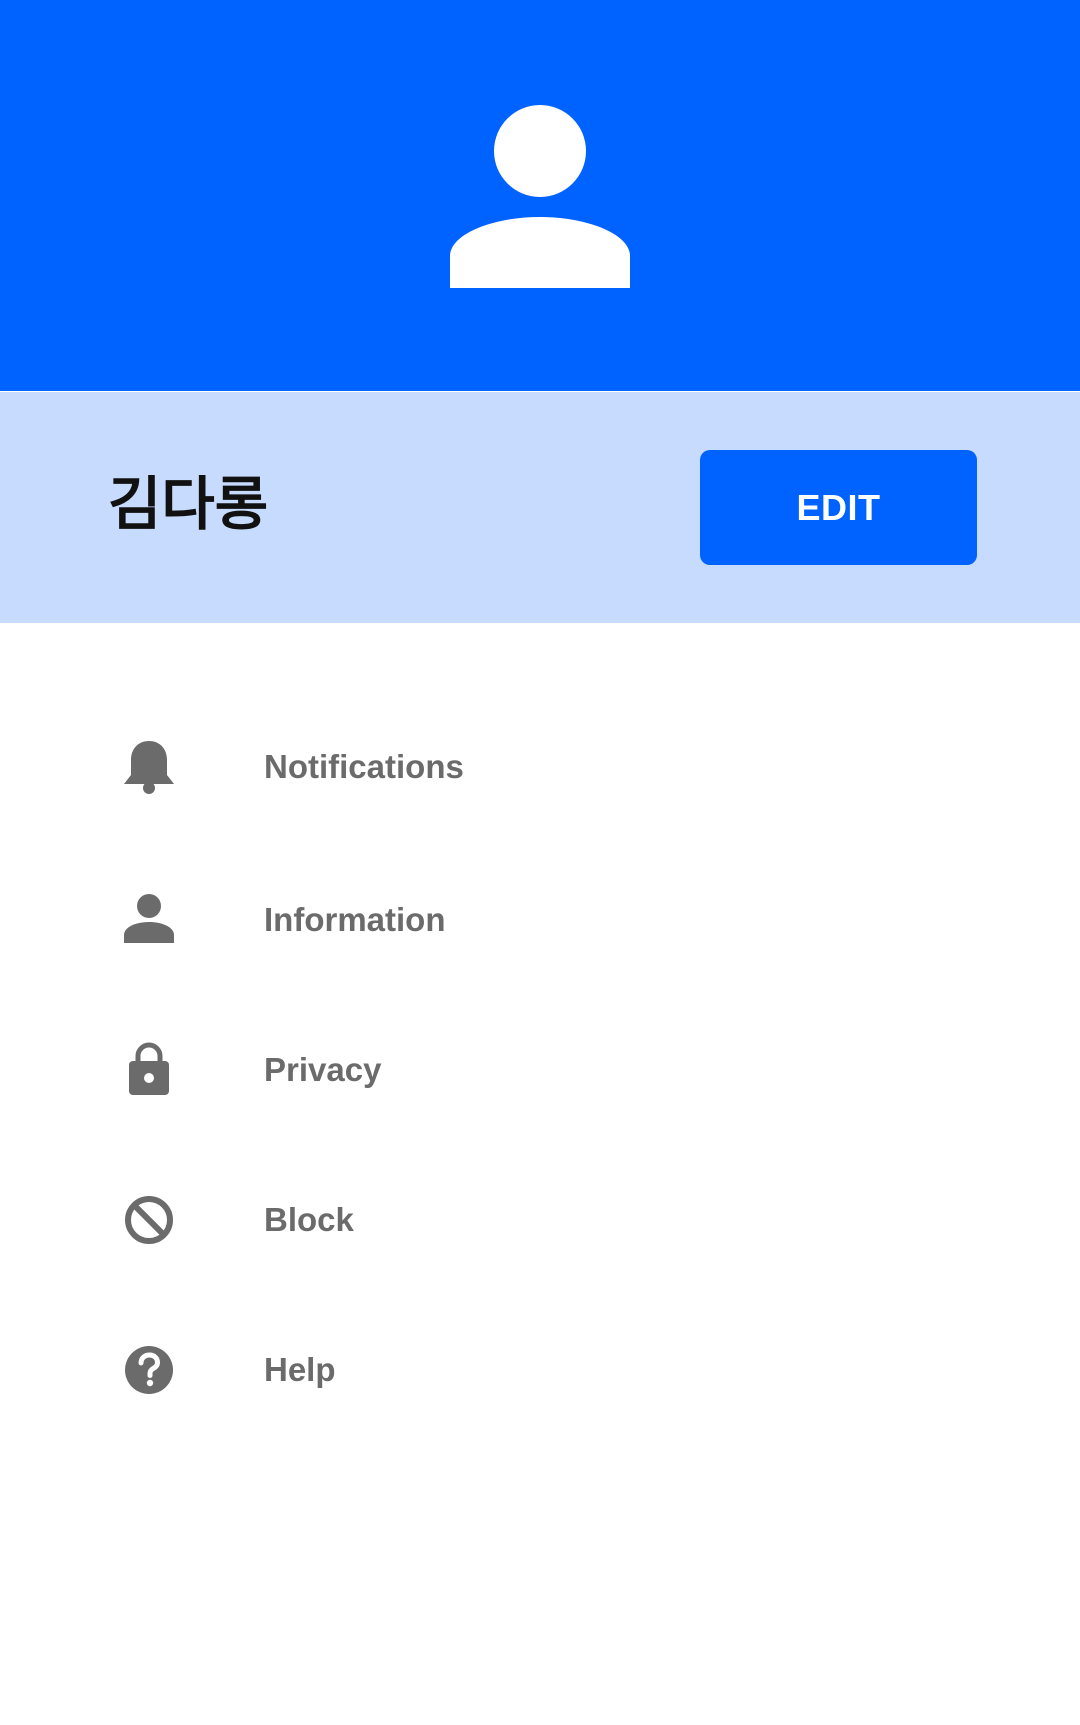 The width and height of the screenshot is (1080, 1725). What do you see at coordinates (300, 1369) in the screenshot?
I see `menu-label: Help` at bounding box center [300, 1369].